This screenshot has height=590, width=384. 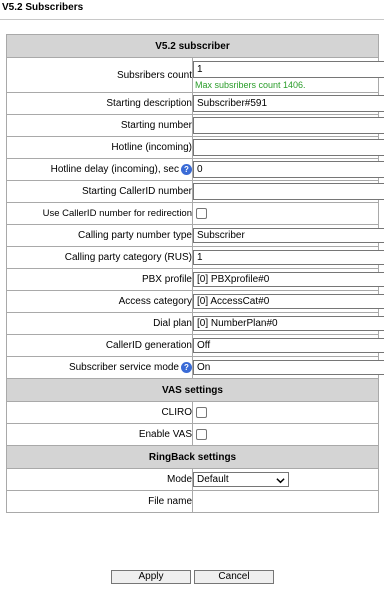 I want to click on starting-description-label: Starting description, so click(x=99, y=103).